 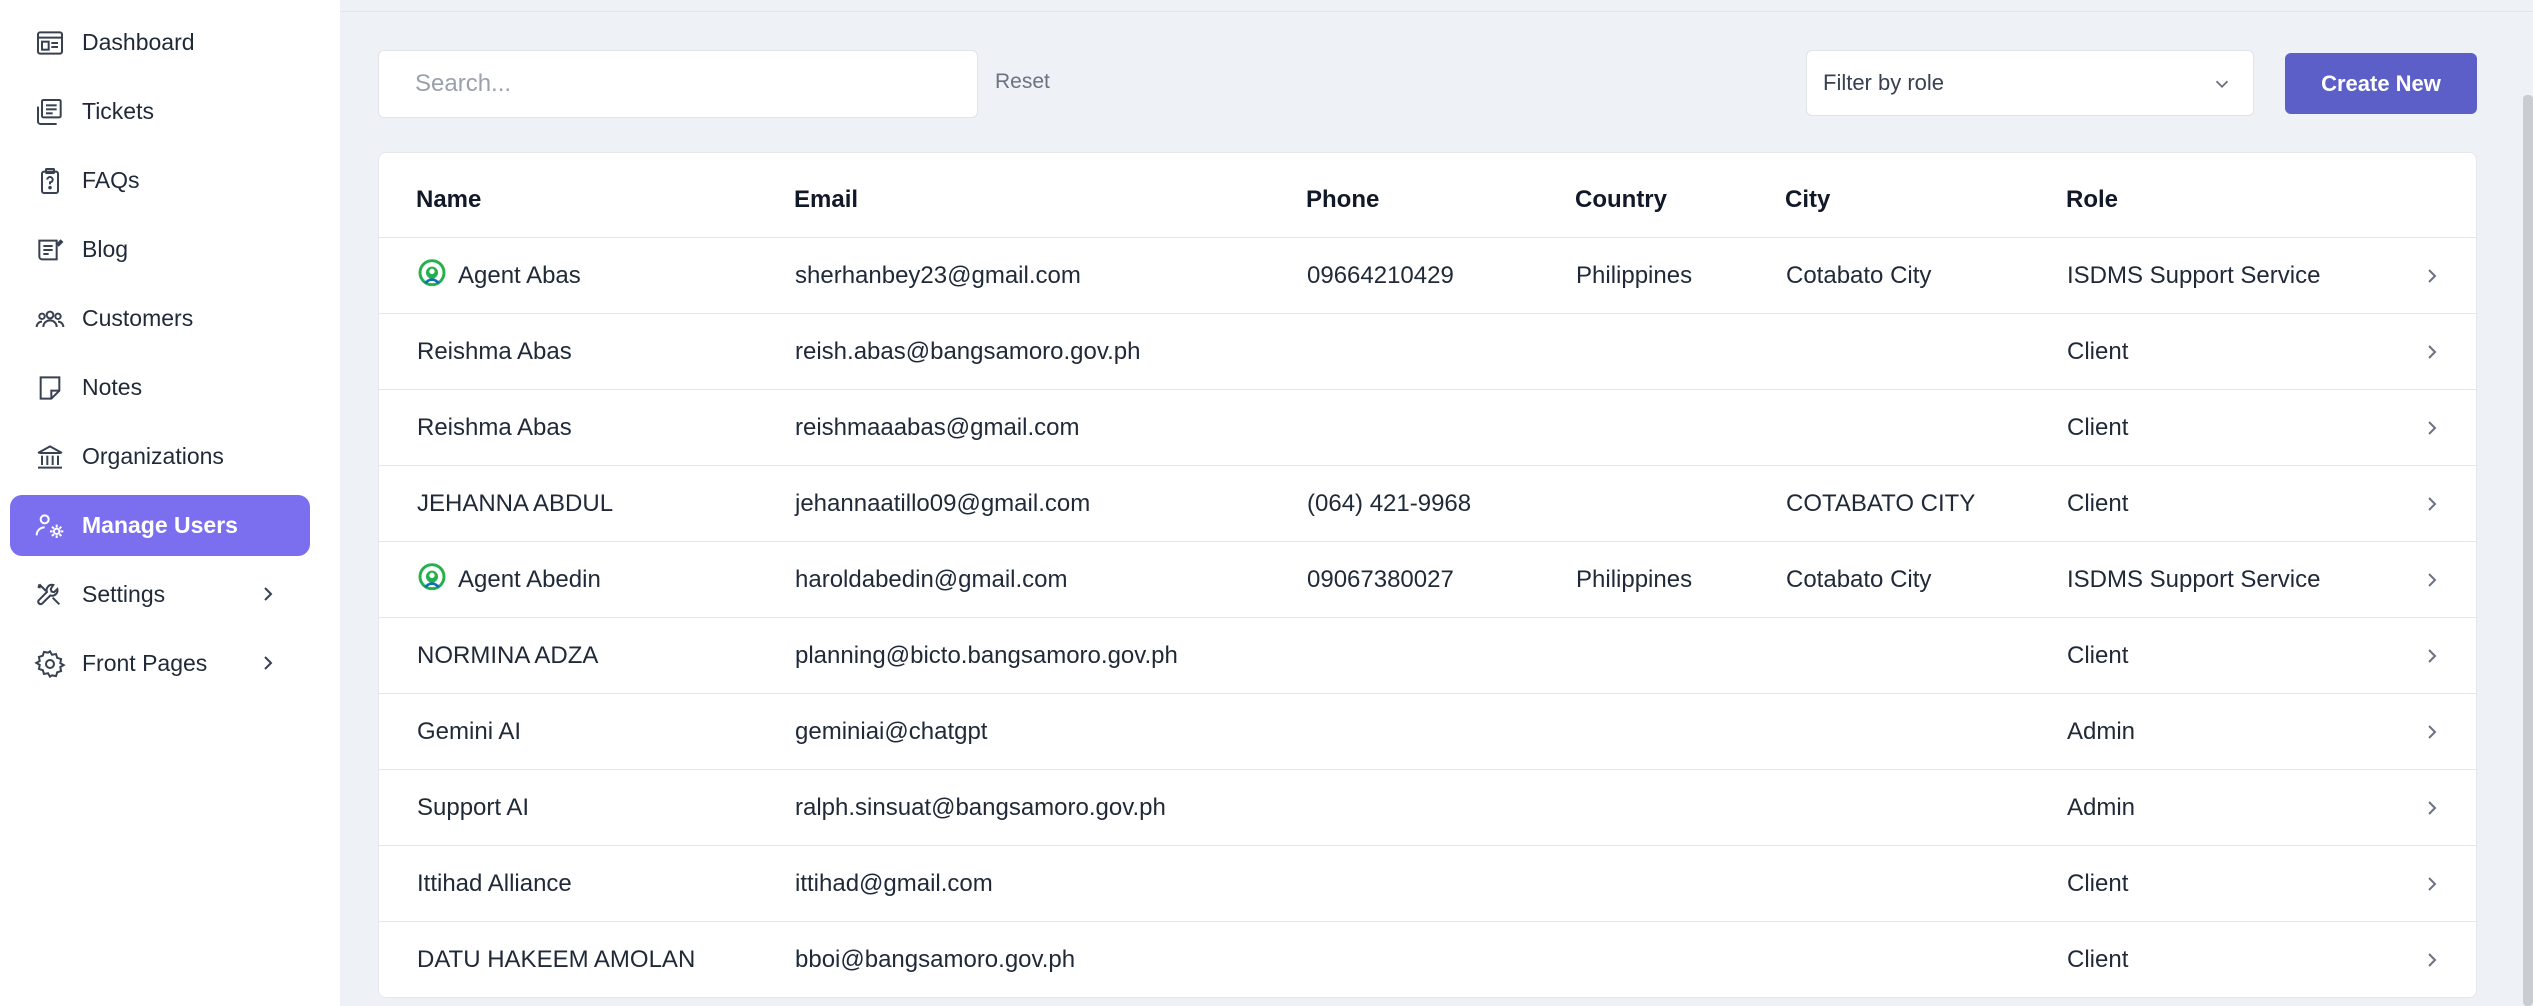 I want to click on user-name: Agent Abas, so click(x=519, y=275).